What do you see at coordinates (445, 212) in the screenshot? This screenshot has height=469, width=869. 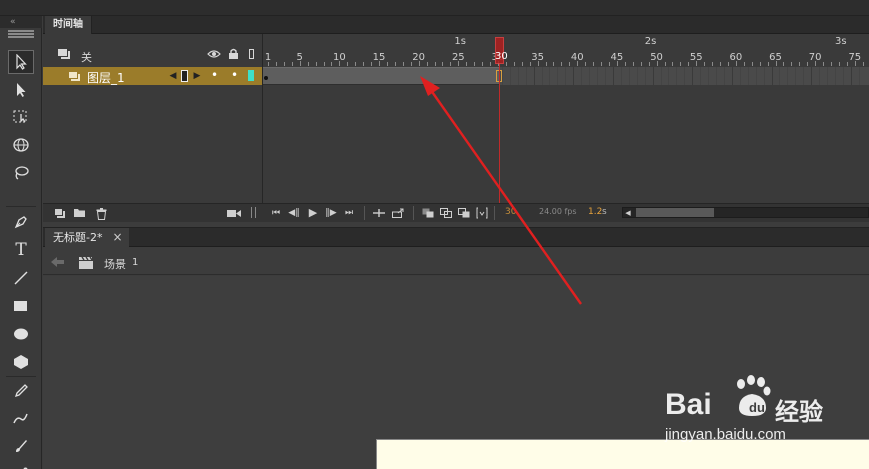 I see `onion-skin-outlines-icon` at bounding box center [445, 212].